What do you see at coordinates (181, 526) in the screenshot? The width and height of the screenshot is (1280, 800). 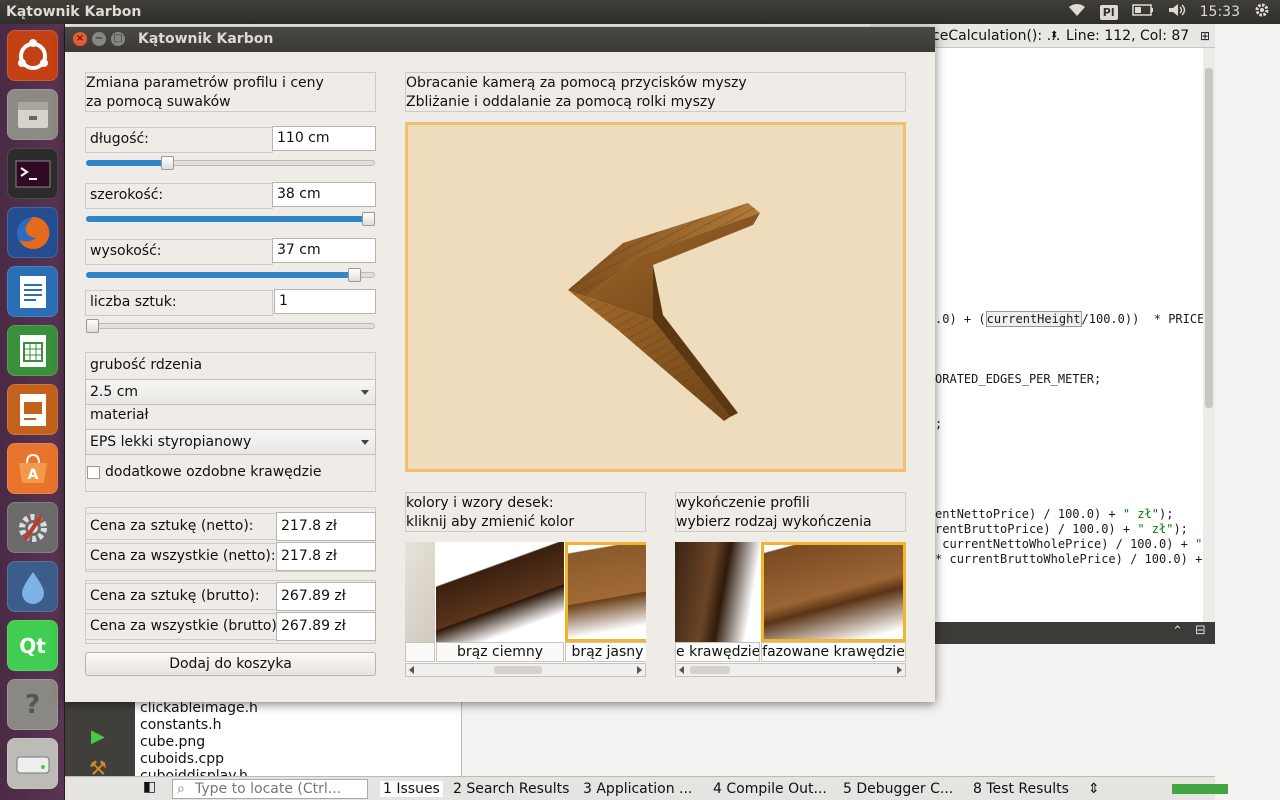 I see `price-label-box: Cena za sztukę (netto):` at bounding box center [181, 526].